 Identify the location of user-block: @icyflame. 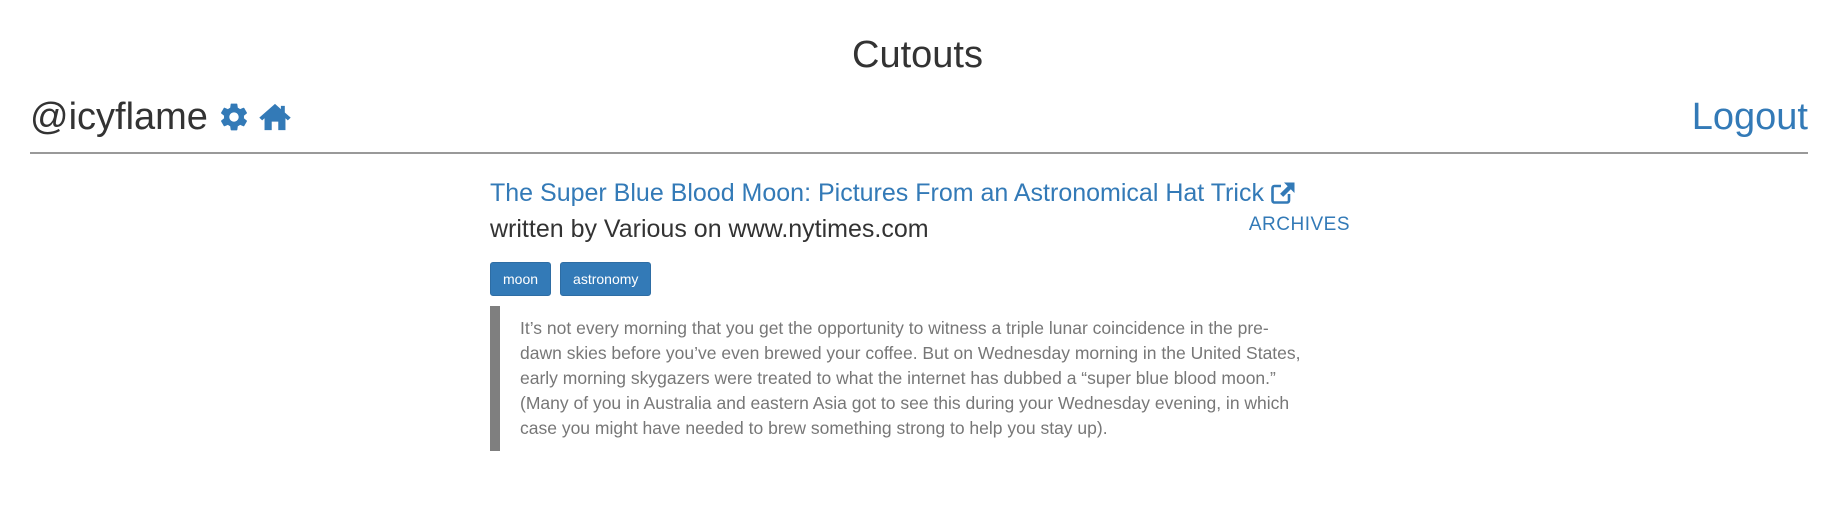
(161, 117).